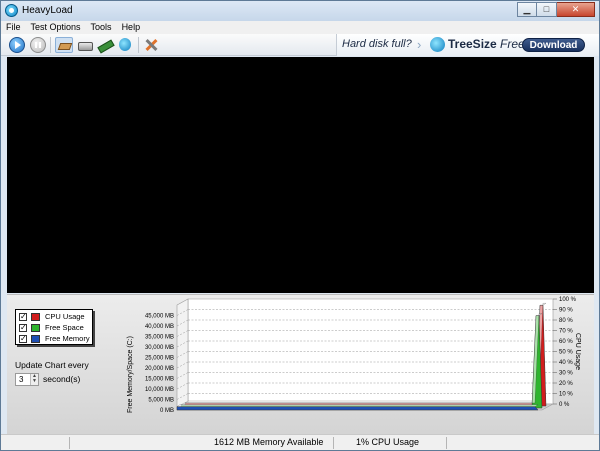 Image resolution: width=600 pixels, height=451 pixels. I want to click on left-tick-label: 5,000 MB, so click(161, 401).